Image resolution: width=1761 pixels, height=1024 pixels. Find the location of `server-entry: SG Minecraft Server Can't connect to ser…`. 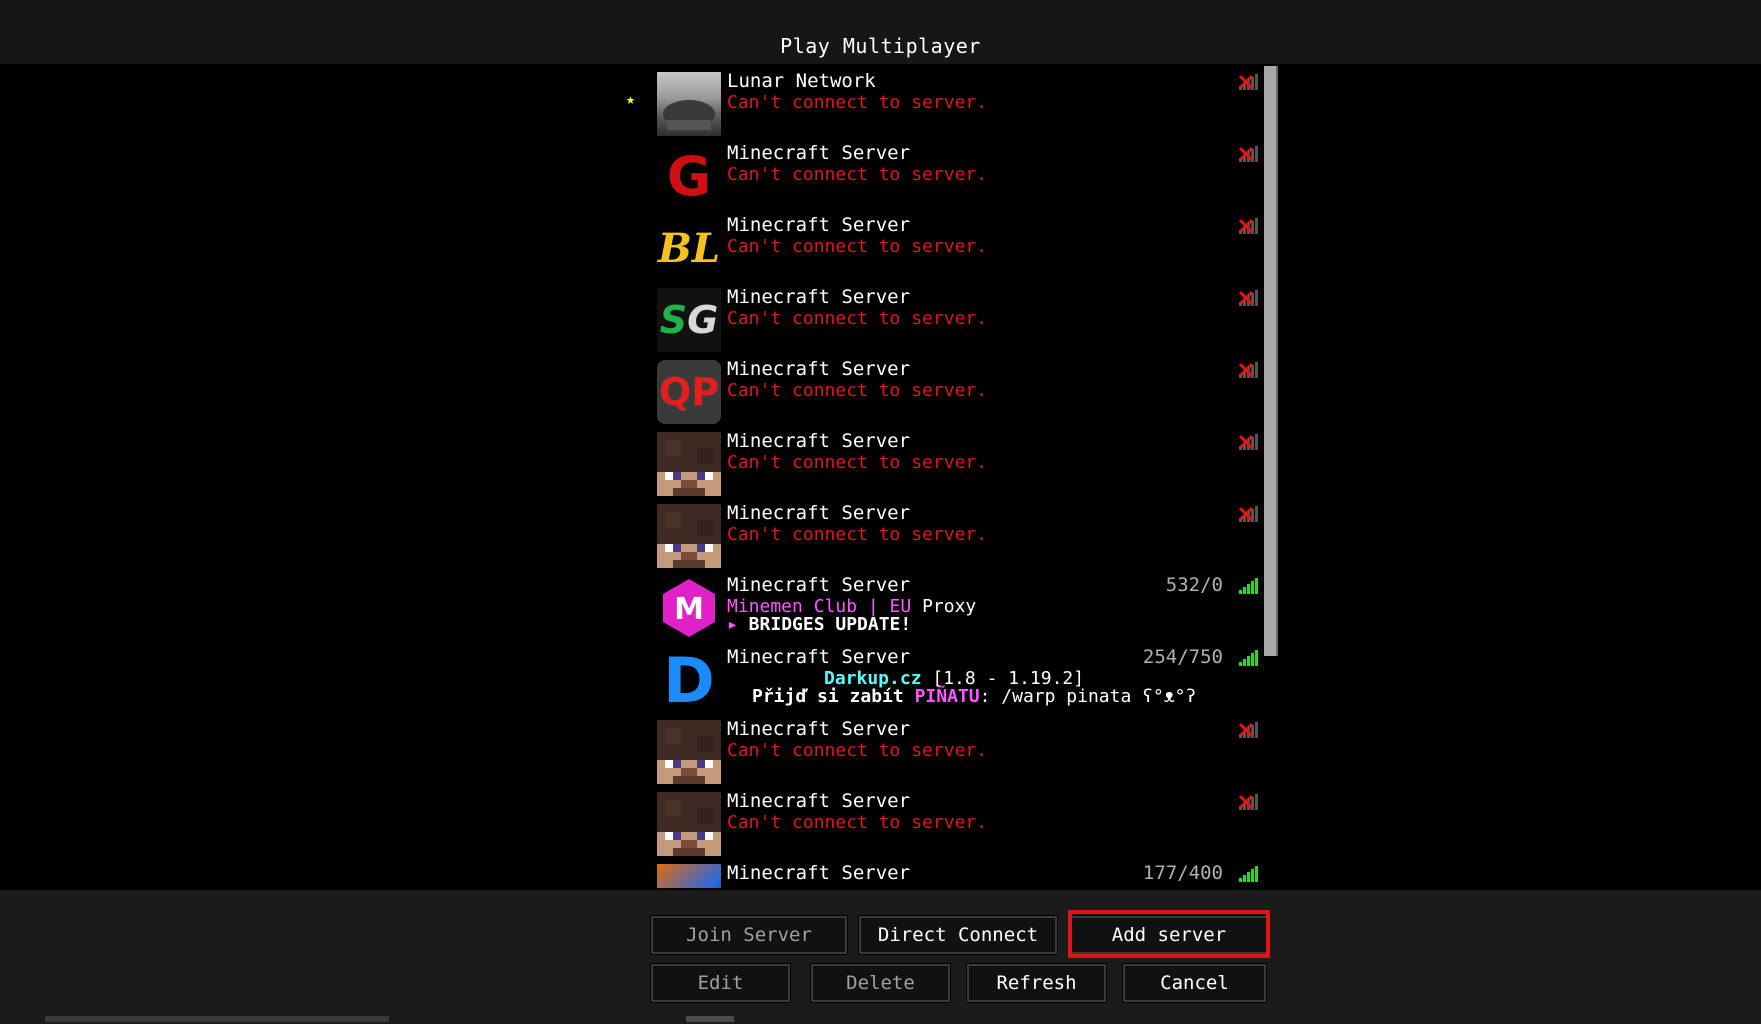

server-entry: SG Minecraft Server Can't connect to ser… is located at coordinates (630, 318).